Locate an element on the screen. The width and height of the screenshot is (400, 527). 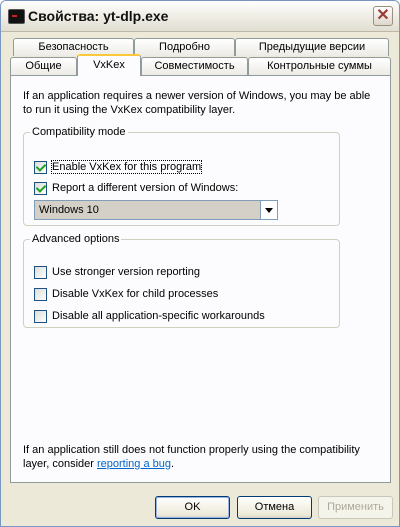
windows-version-dropdown: Windows 10 is located at coordinates (156, 210).